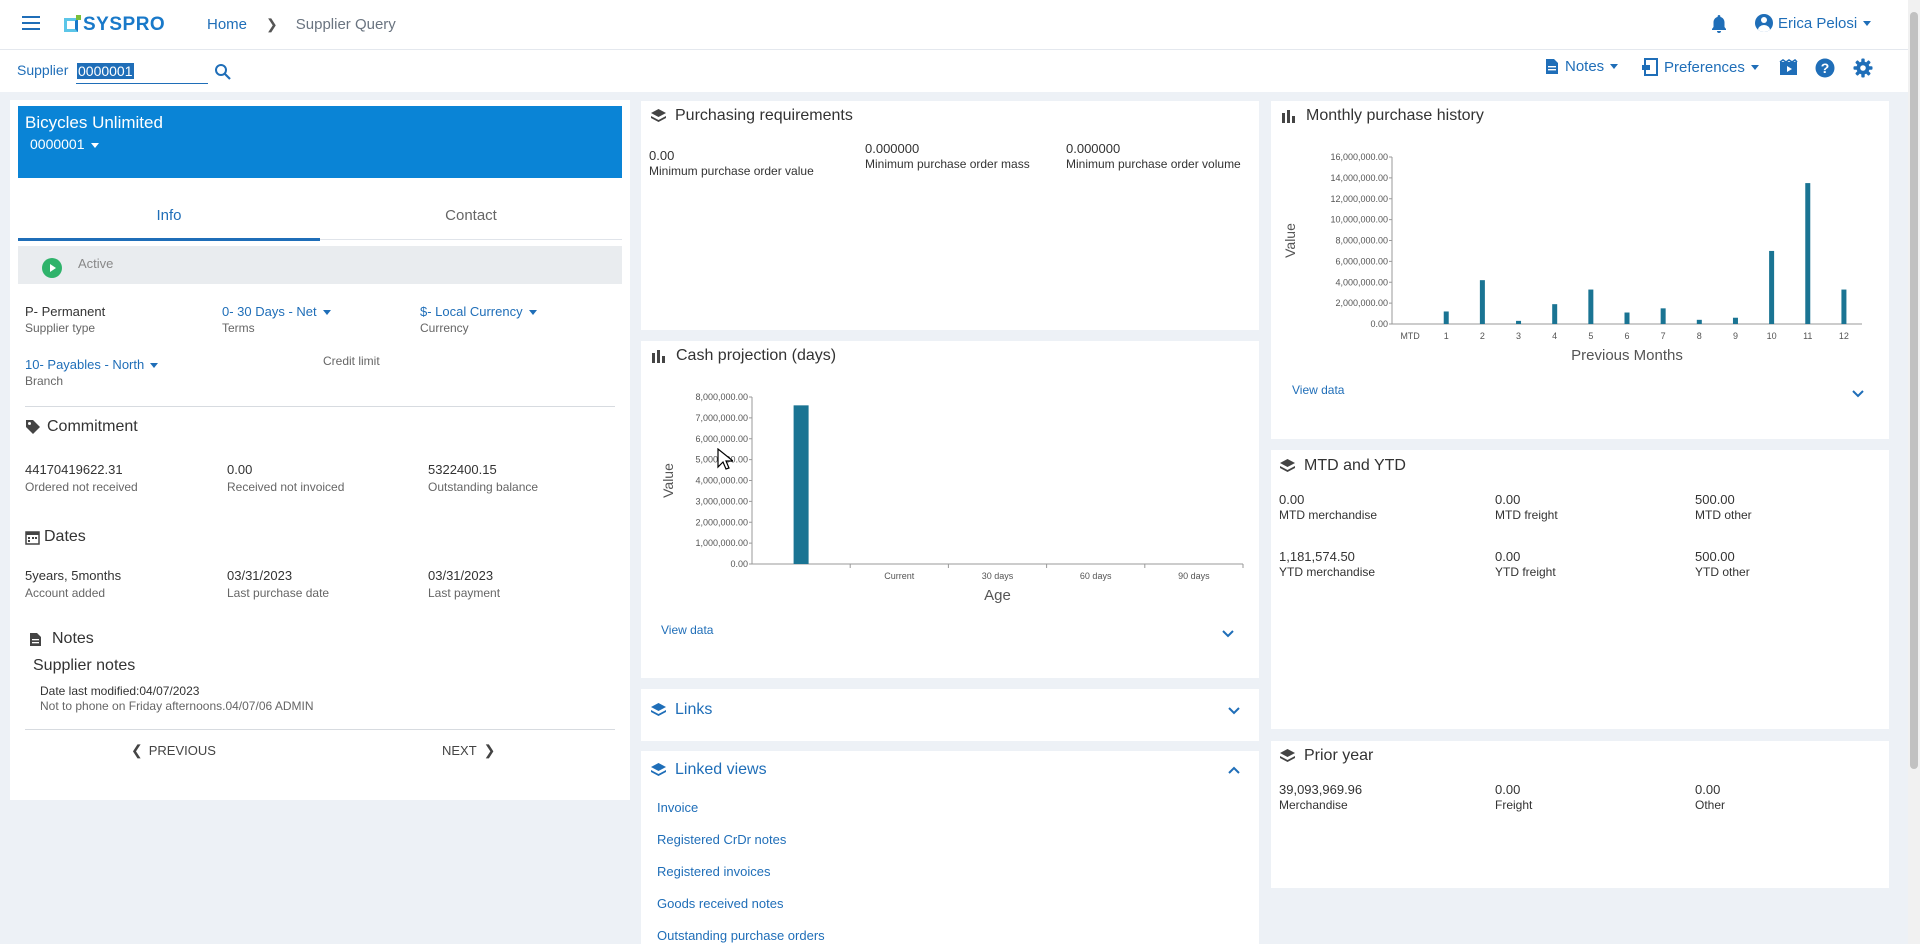 The height and width of the screenshot is (944, 1920). I want to click on last-payment-value: 03/31/2023, so click(461, 575).